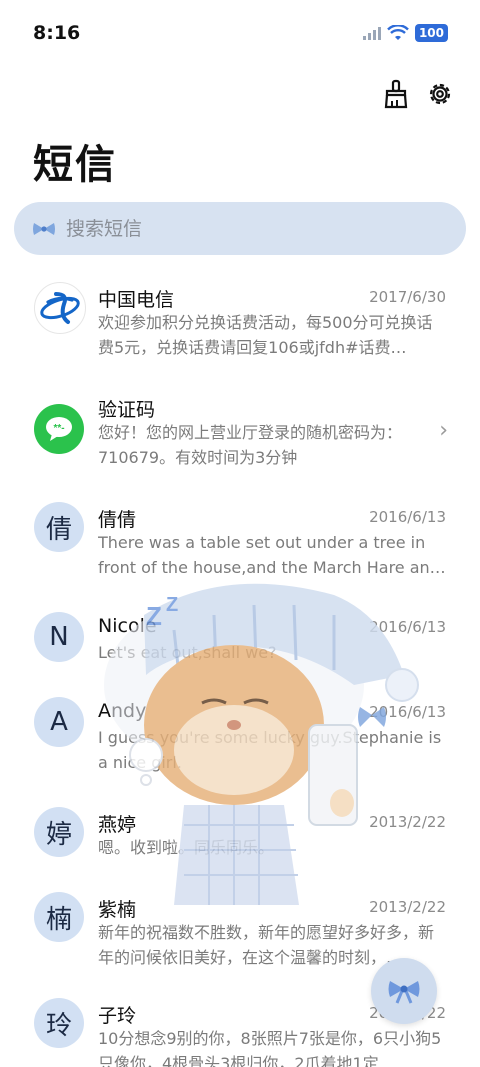 The height and width of the screenshot is (1067, 480). Describe the element at coordinates (240, 32) in the screenshot. I see `status-bar: 8:16 100` at that location.